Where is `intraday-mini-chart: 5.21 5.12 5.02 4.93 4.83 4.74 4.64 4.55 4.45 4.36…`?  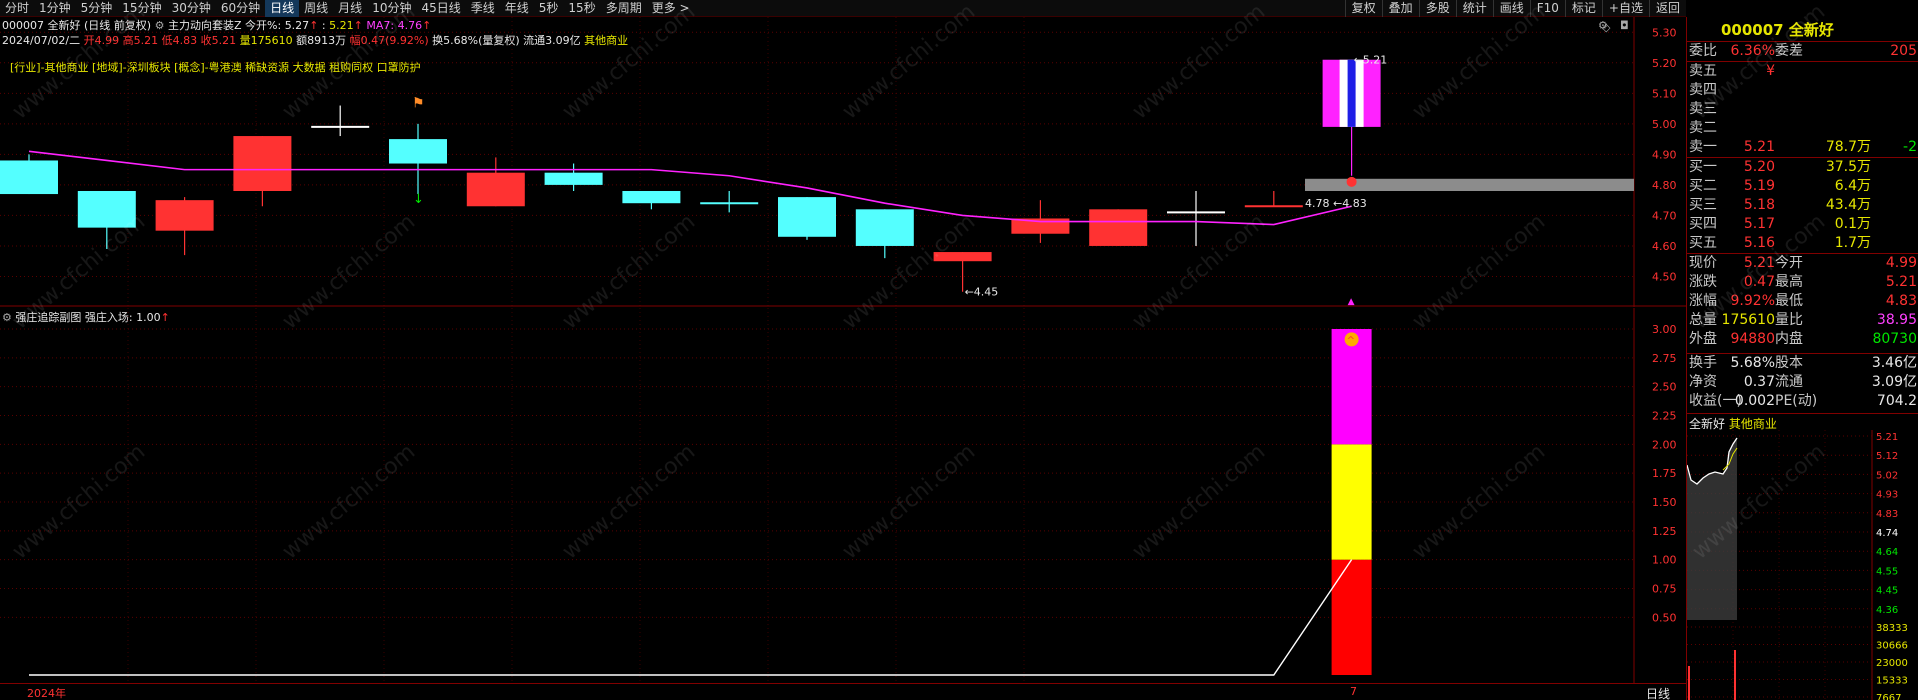 intraday-mini-chart: 5.21 5.12 5.02 4.93 4.83 4.74 4.64 4.55 4.45 4.36… is located at coordinates (1802, 565).